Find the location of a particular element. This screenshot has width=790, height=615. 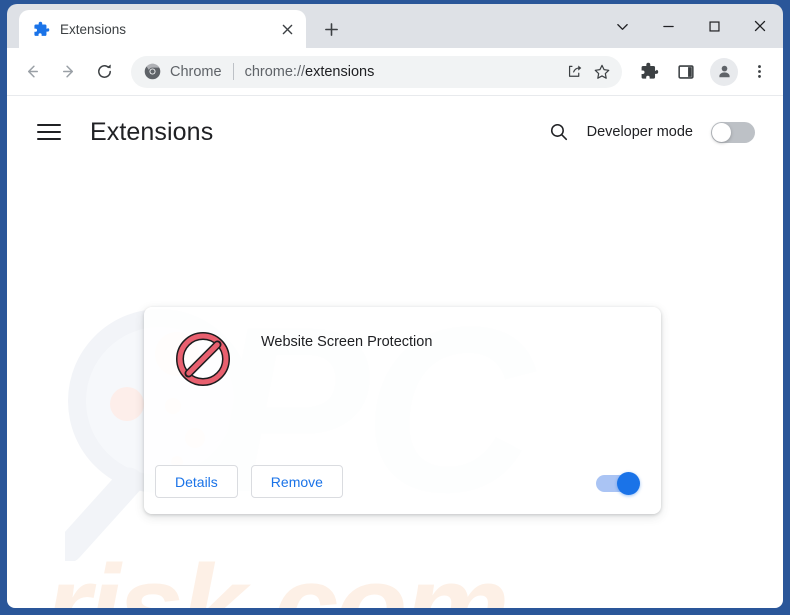

extension-enabled-toggle is located at coordinates (618, 483).